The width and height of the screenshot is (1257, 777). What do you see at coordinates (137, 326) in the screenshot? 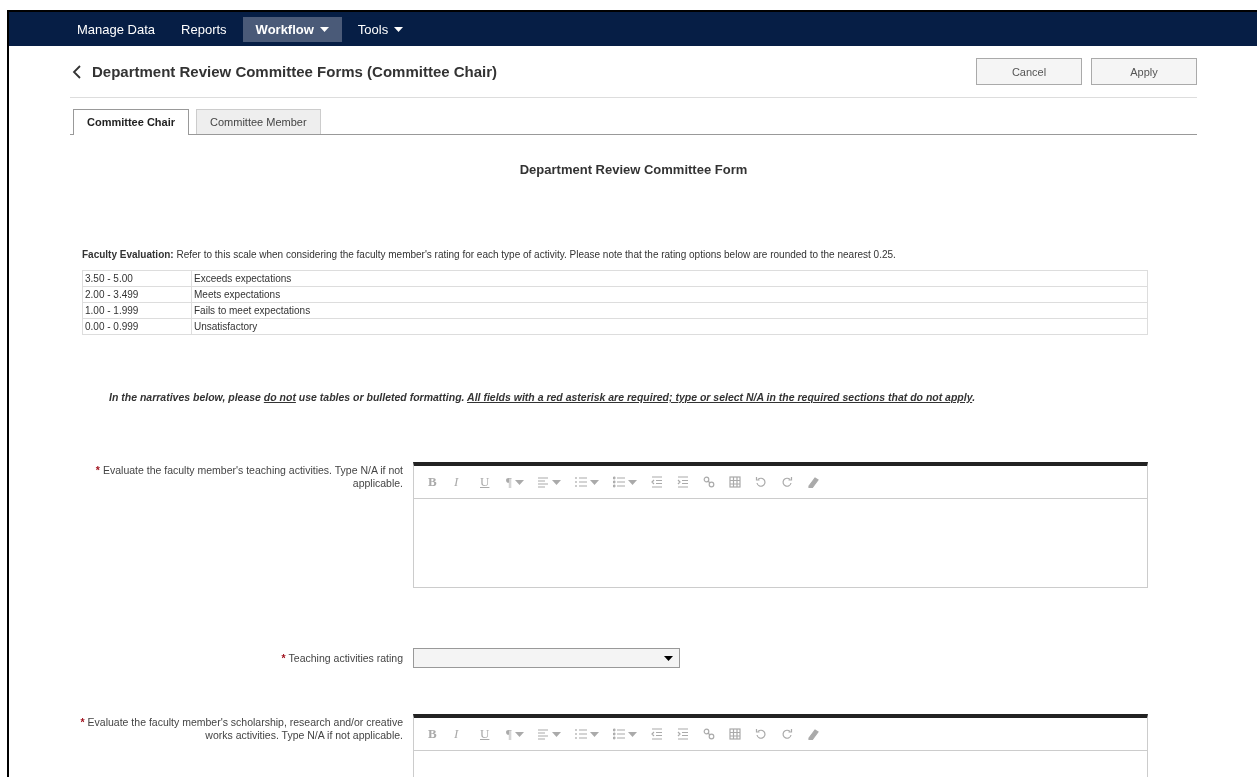
I see `table-cell: 0.00 - 0.999` at bounding box center [137, 326].